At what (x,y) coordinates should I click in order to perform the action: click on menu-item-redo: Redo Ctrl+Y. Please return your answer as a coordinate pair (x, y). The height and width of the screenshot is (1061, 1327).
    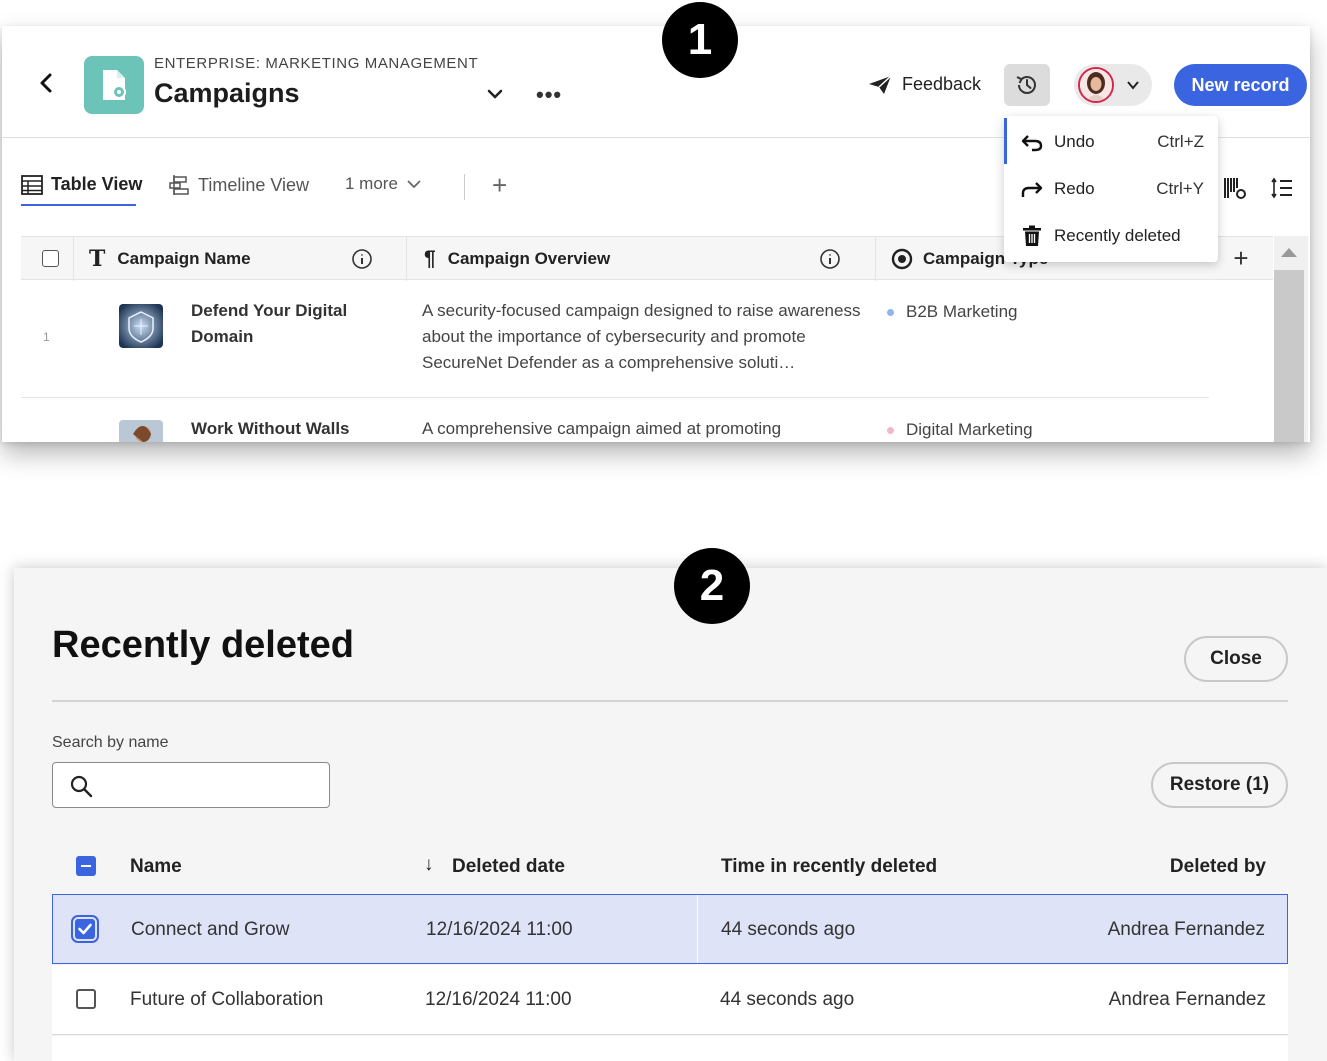
    Looking at the image, I should click on (1111, 189).